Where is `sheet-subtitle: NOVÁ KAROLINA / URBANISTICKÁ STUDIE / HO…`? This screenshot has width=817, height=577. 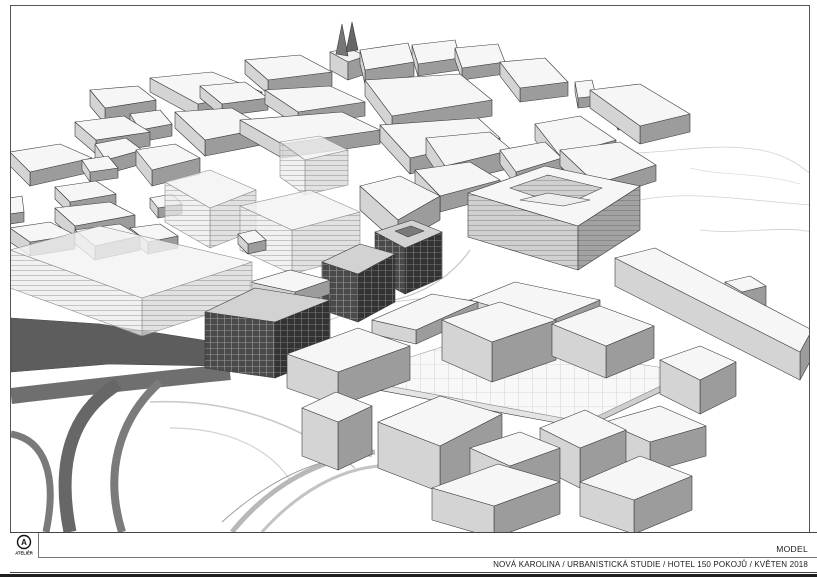
sheet-subtitle: NOVÁ KAROLINA / URBANISTICKÁ STUDIE / HO… is located at coordinates (650, 564).